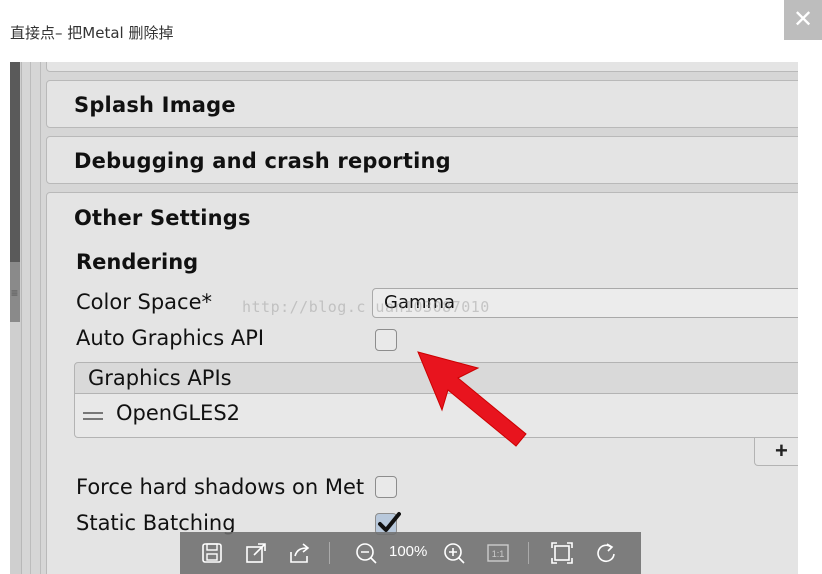 The image size is (822, 574). I want to click on save-icon, so click(212, 553).